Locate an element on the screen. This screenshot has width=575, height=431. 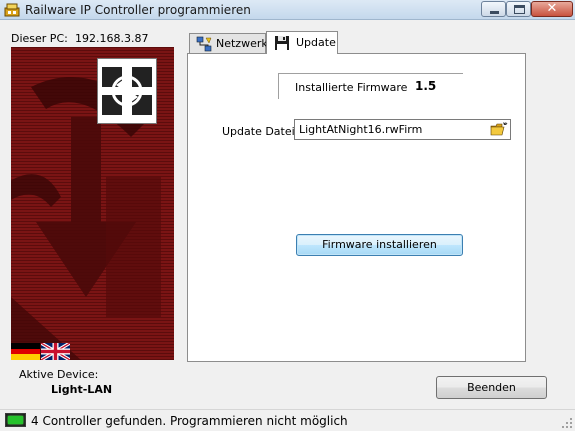
exit-button: Beenden is located at coordinates (491, 387).